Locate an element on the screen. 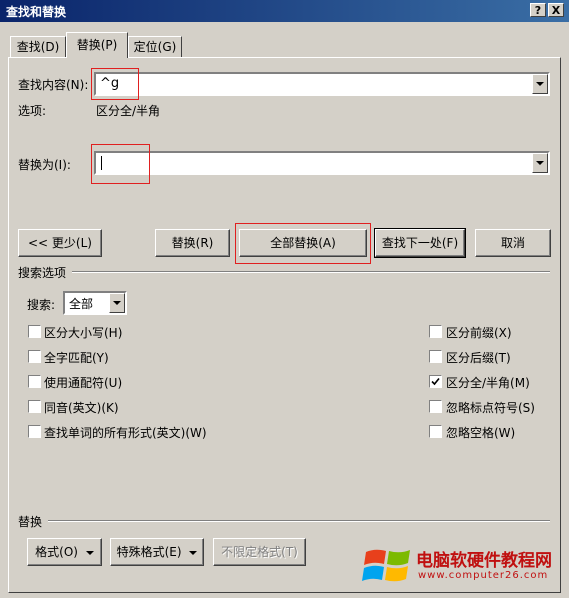 This screenshot has height=598, width=569. format-button-label: 格式(O) is located at coordinates (56, 552).